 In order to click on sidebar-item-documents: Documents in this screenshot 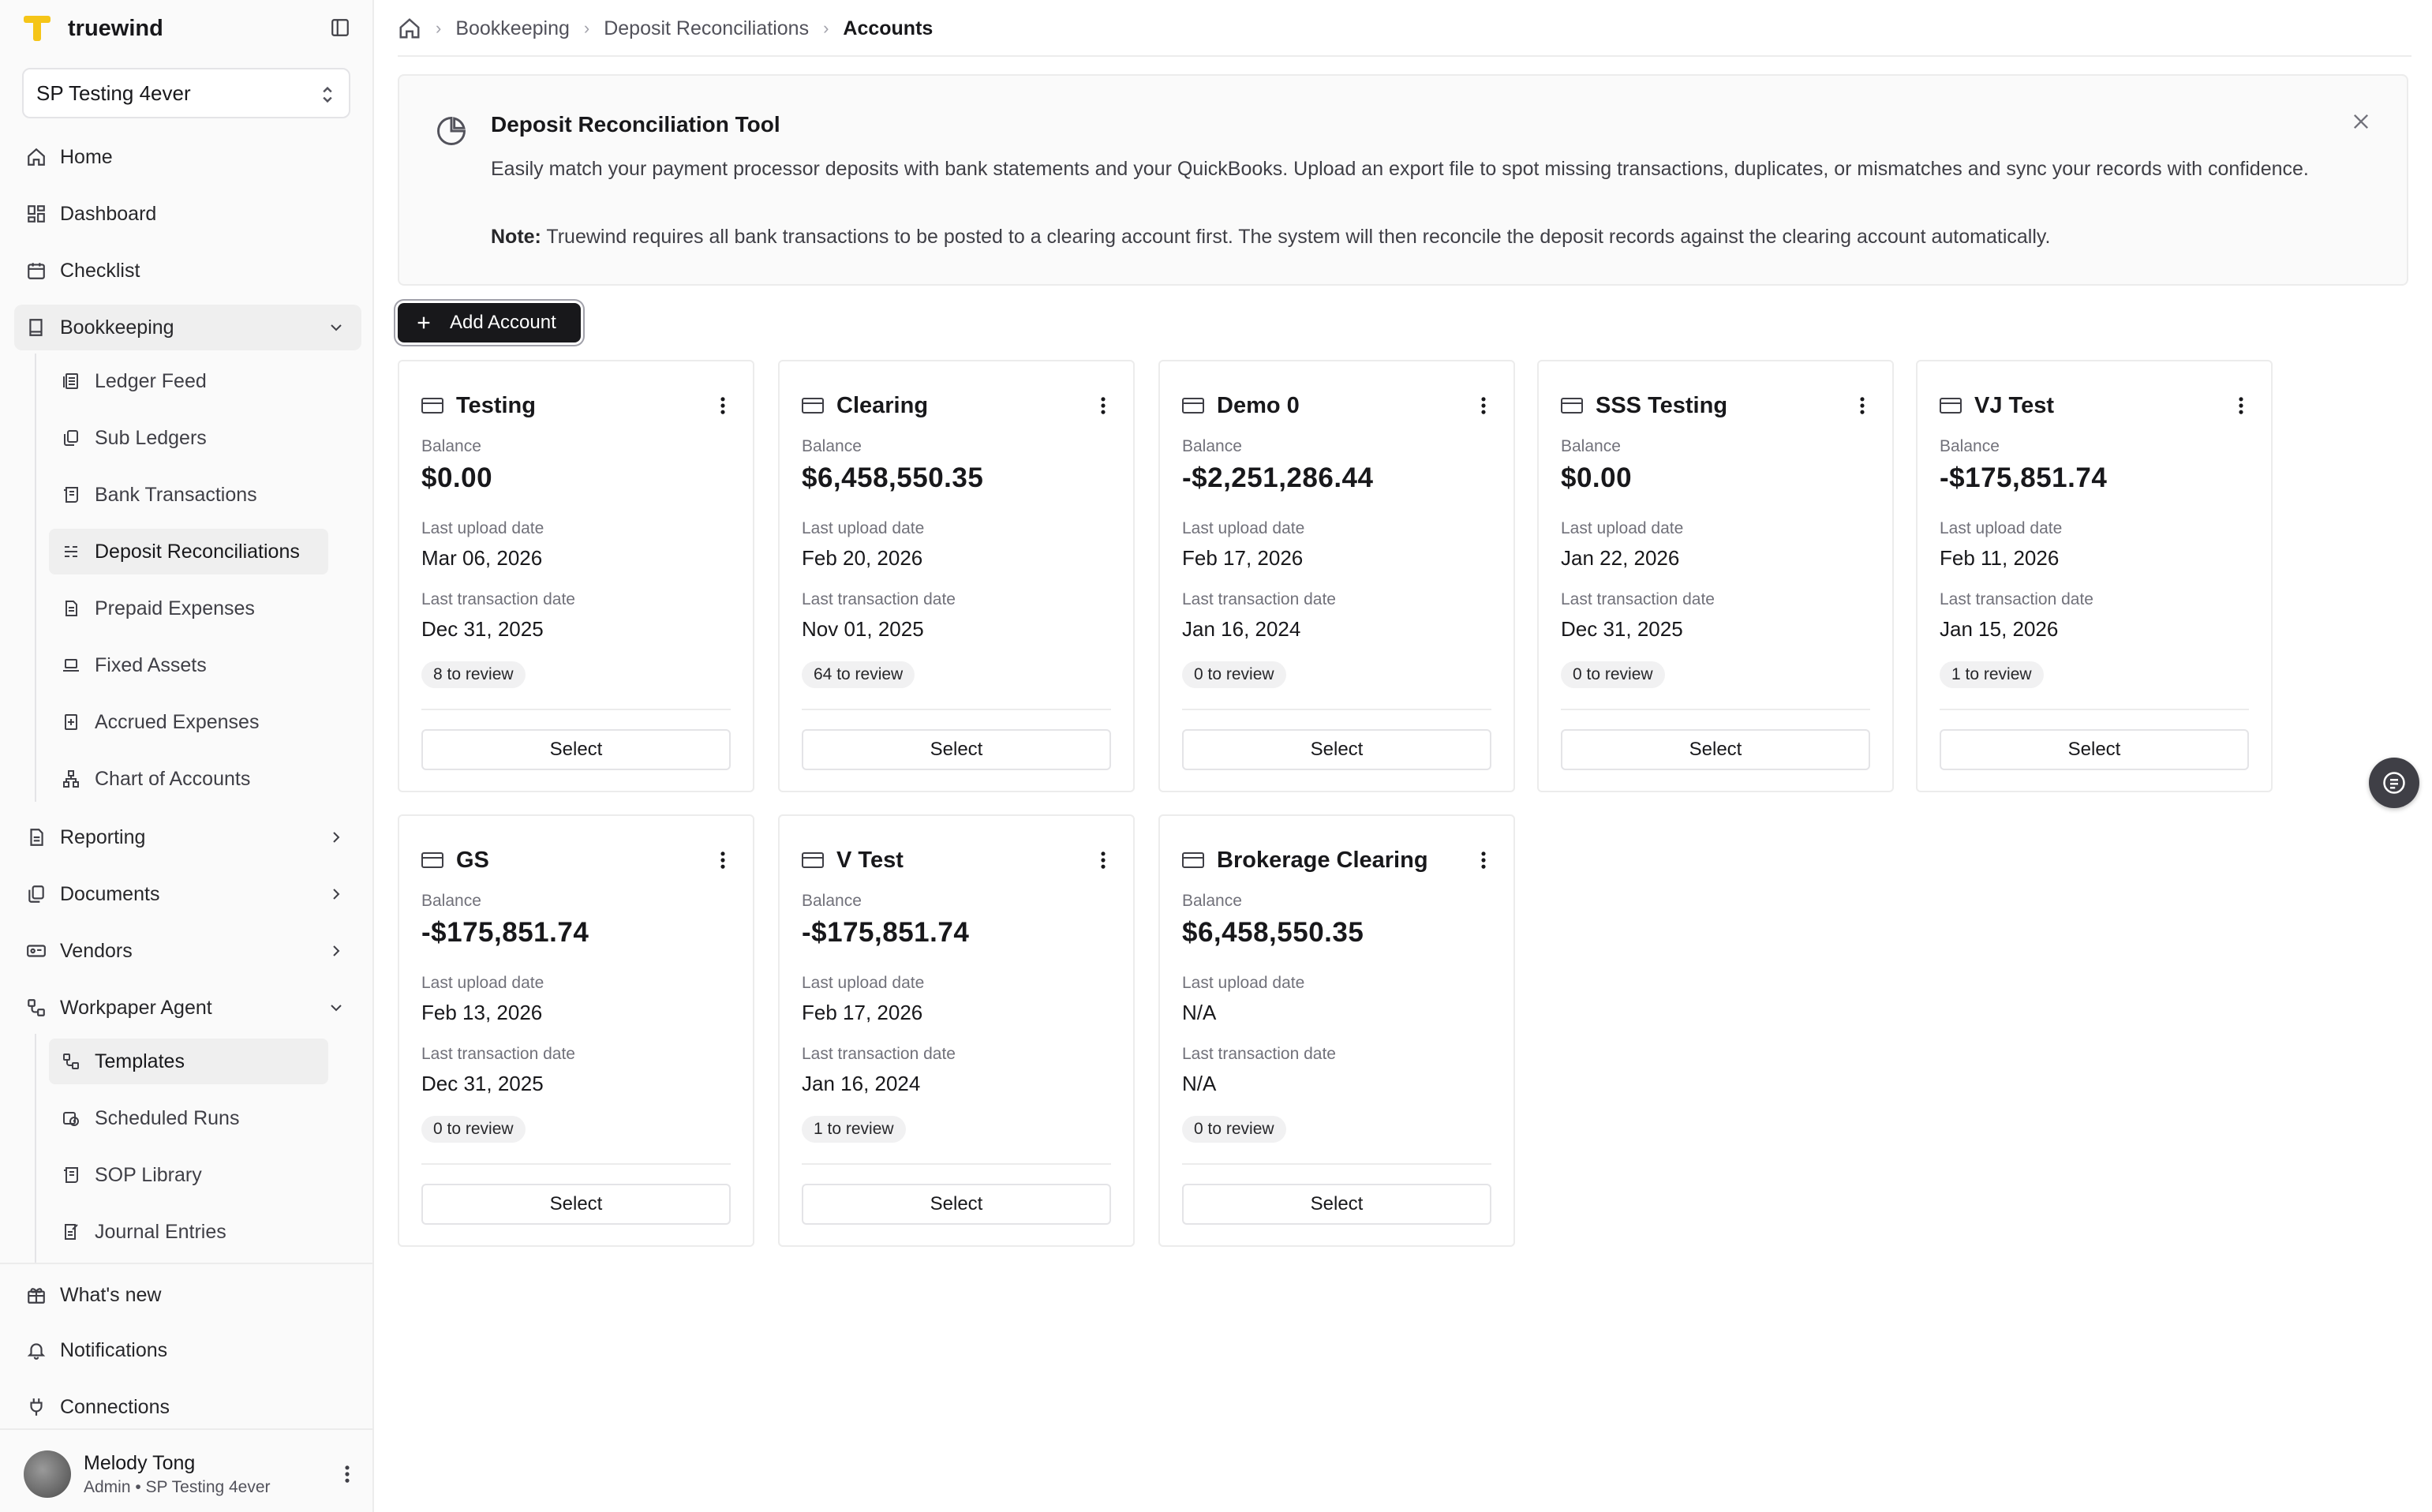, I will do `click(187, 894)`.